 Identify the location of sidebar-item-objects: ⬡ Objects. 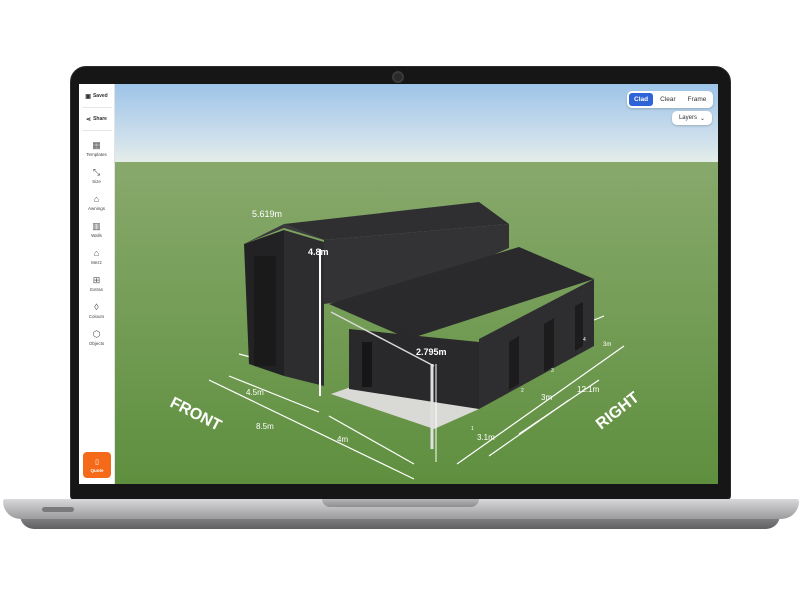
(97, 337).